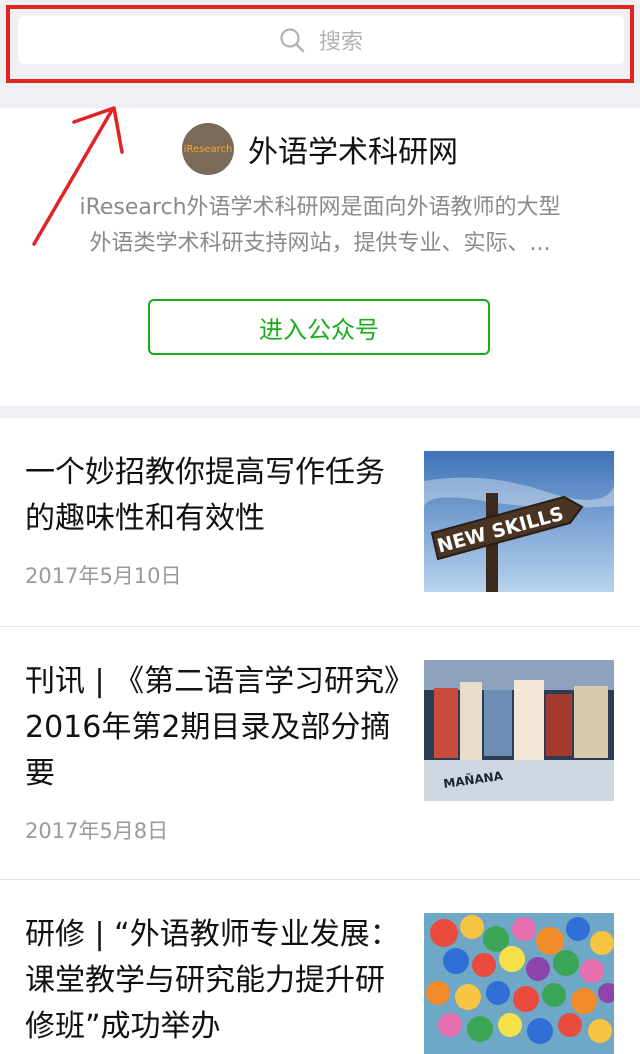 This screenshot has height=1054, width=640. I want to click on article-date: 2017年5月10日, so click(103, 576).